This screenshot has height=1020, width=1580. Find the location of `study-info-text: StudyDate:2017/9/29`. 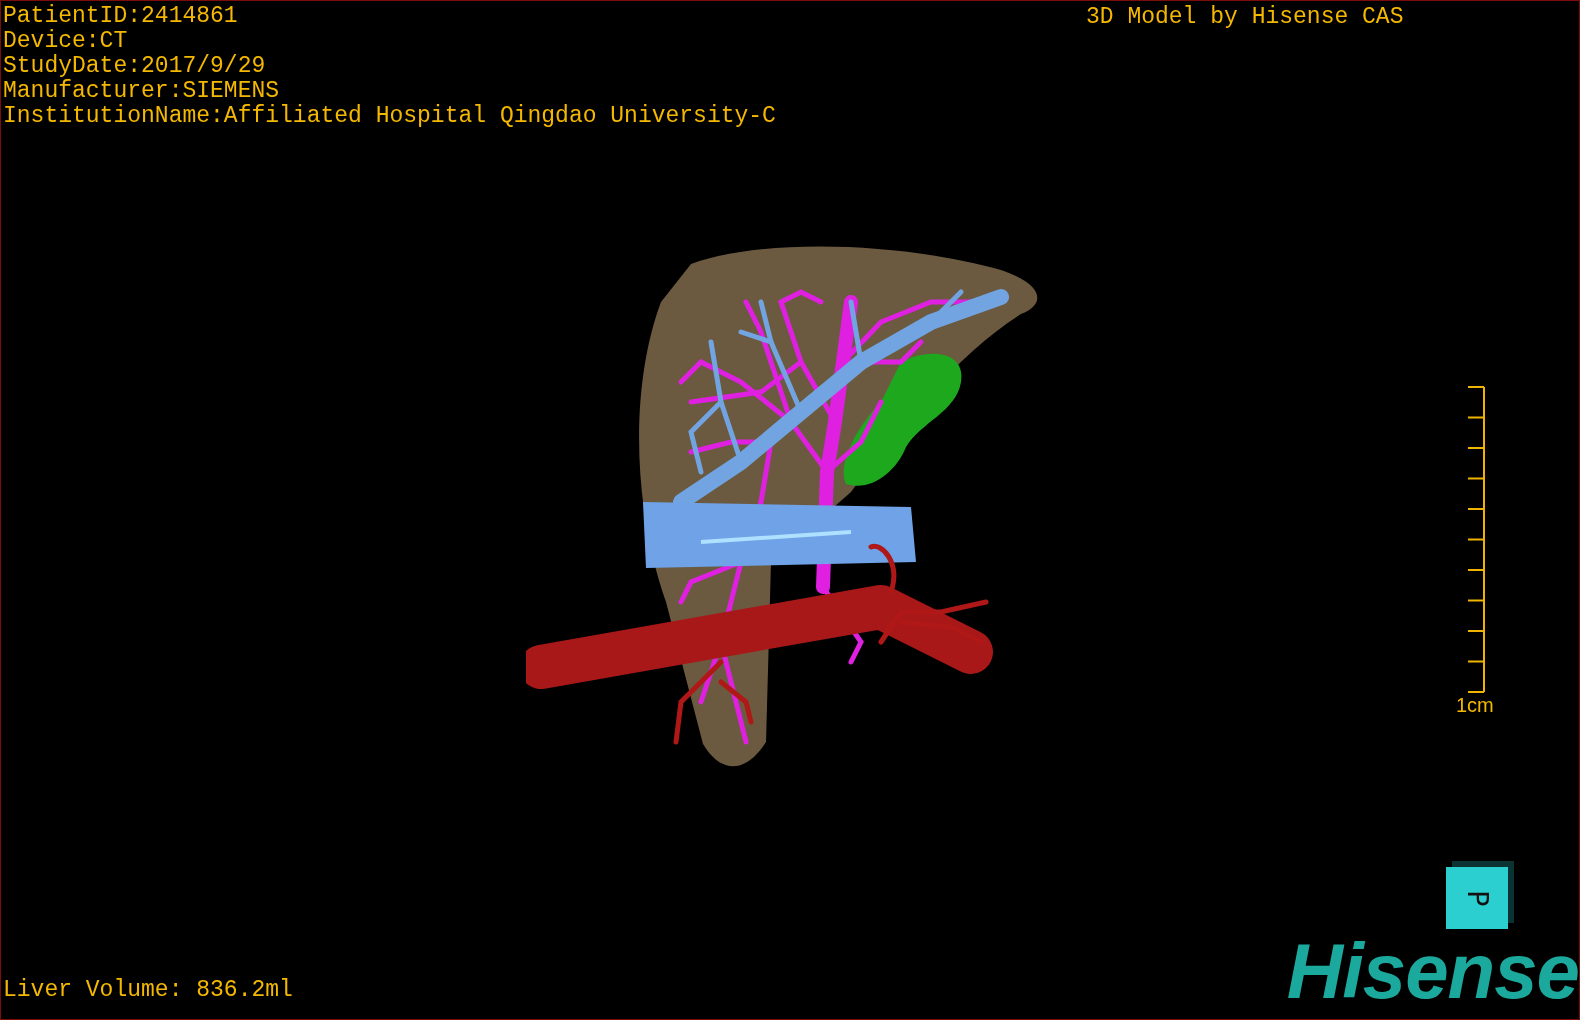

study-info-text: StudyDate:2017/9/29 is located at coordinates (135, 66).